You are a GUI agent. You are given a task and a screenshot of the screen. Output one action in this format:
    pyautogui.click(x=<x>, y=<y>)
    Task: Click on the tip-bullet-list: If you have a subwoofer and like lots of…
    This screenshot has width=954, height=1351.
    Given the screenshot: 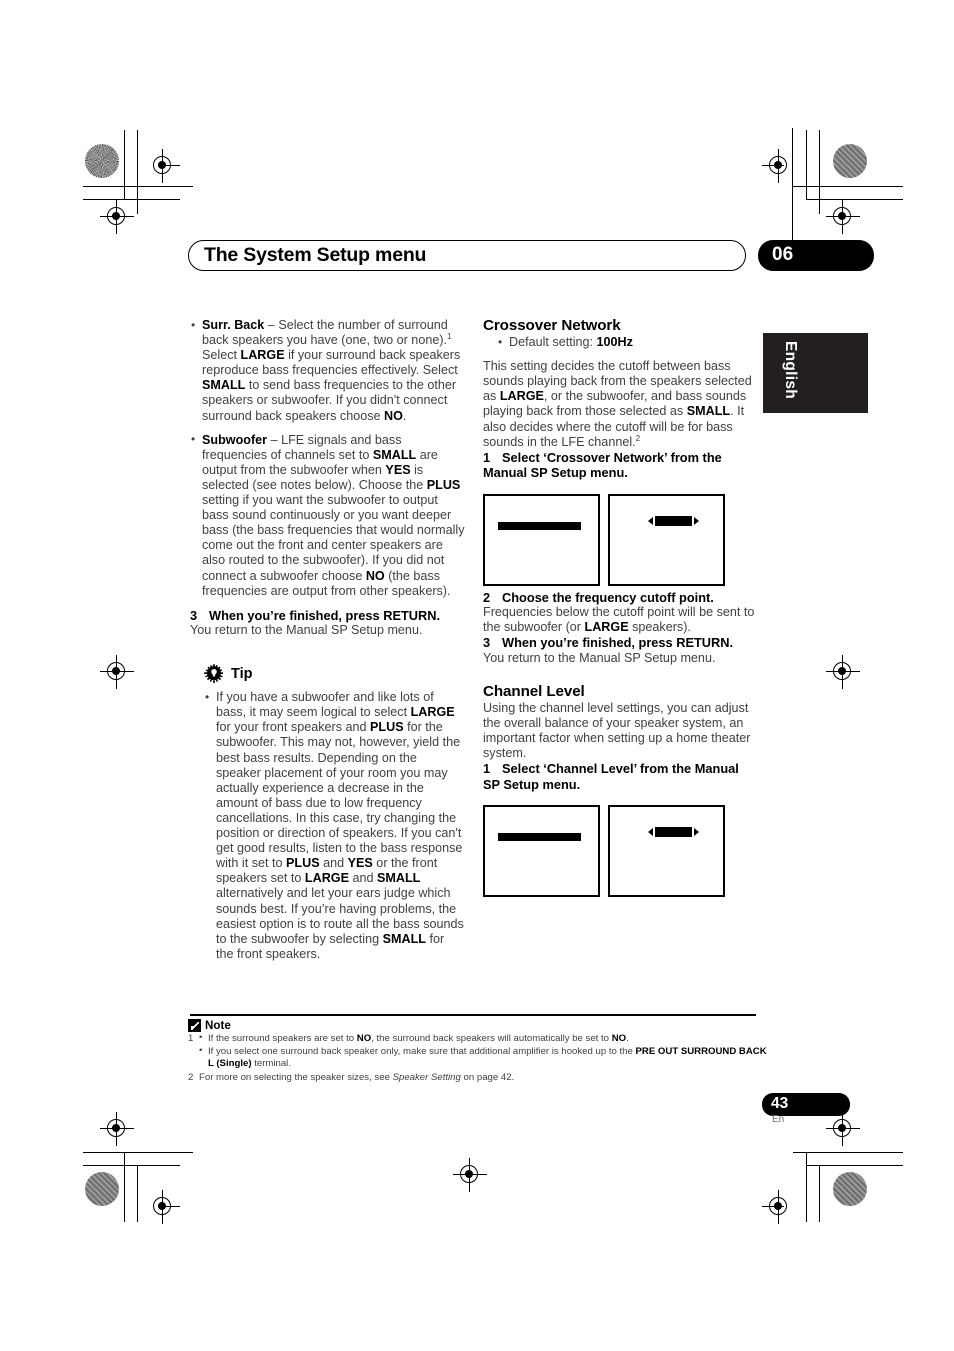 What is the action you would take?
    pyautogui.click(x=334, y=826)
    